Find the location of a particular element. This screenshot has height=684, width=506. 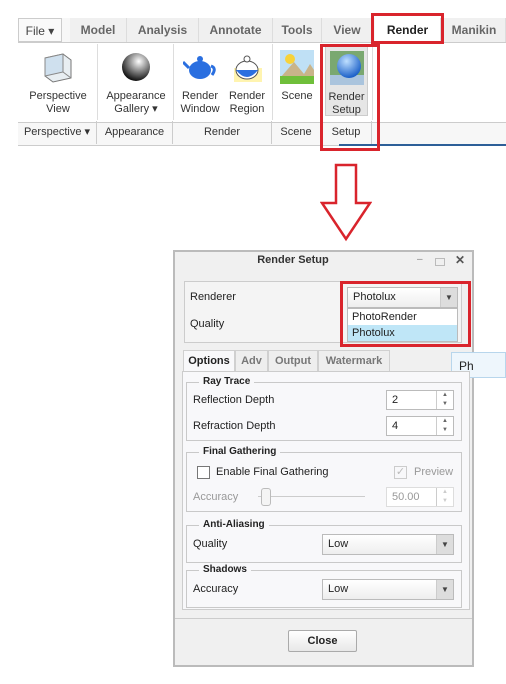

button-label: Gallery ▾ is located at coordinates (136, 109).